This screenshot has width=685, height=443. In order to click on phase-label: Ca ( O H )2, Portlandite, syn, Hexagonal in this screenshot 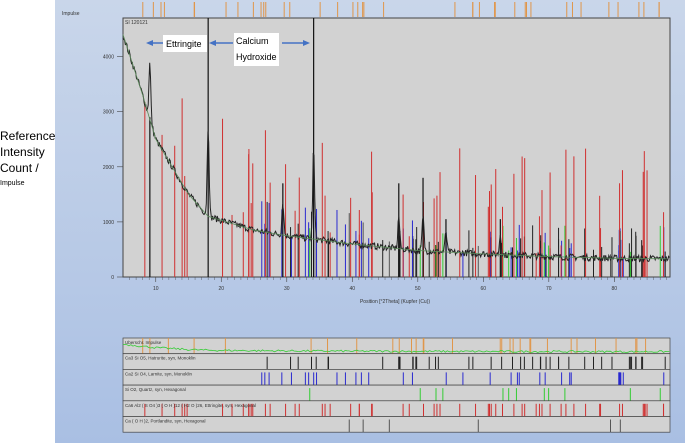, I will do `click(165, 421)`.